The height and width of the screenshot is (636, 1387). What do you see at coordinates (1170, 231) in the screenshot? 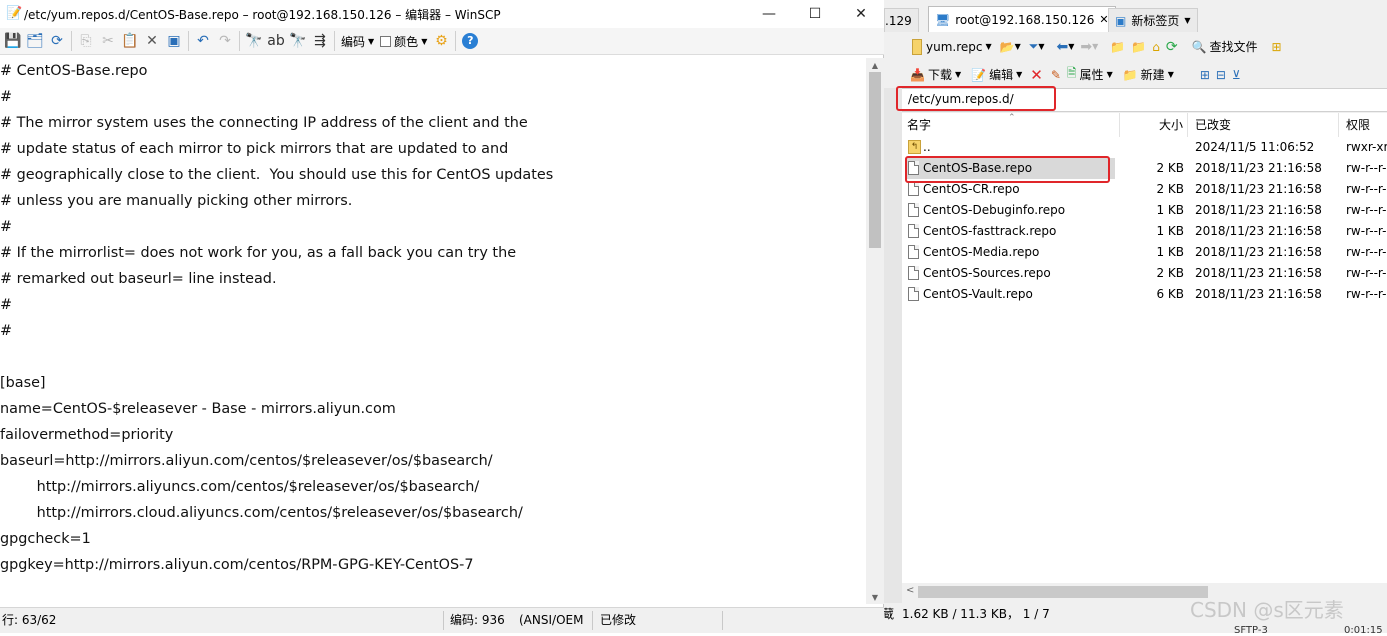
I see `file-size: 1 KB` at bounding box center [1170, 231].